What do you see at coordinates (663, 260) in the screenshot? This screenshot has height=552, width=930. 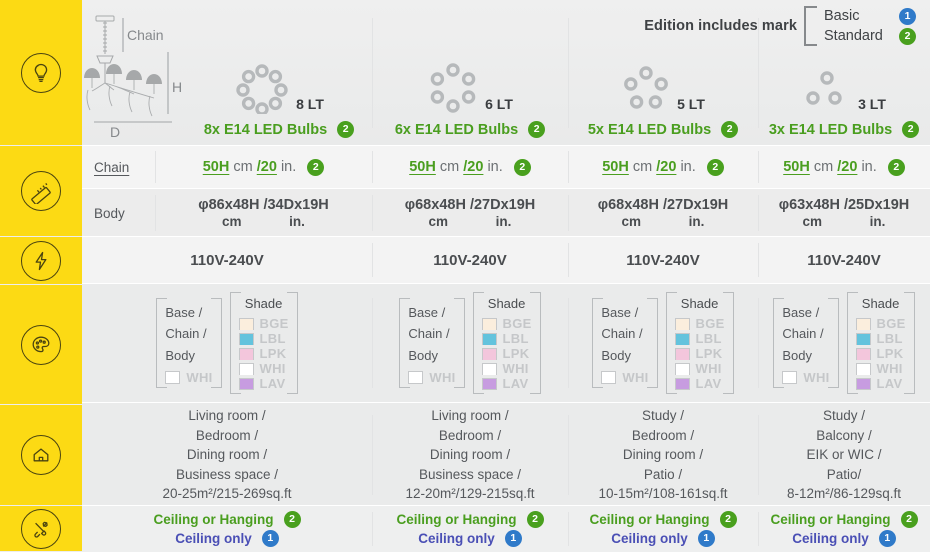 I see `voltage-cell-col3: 110V-240V` at bounding box center [663, 260].